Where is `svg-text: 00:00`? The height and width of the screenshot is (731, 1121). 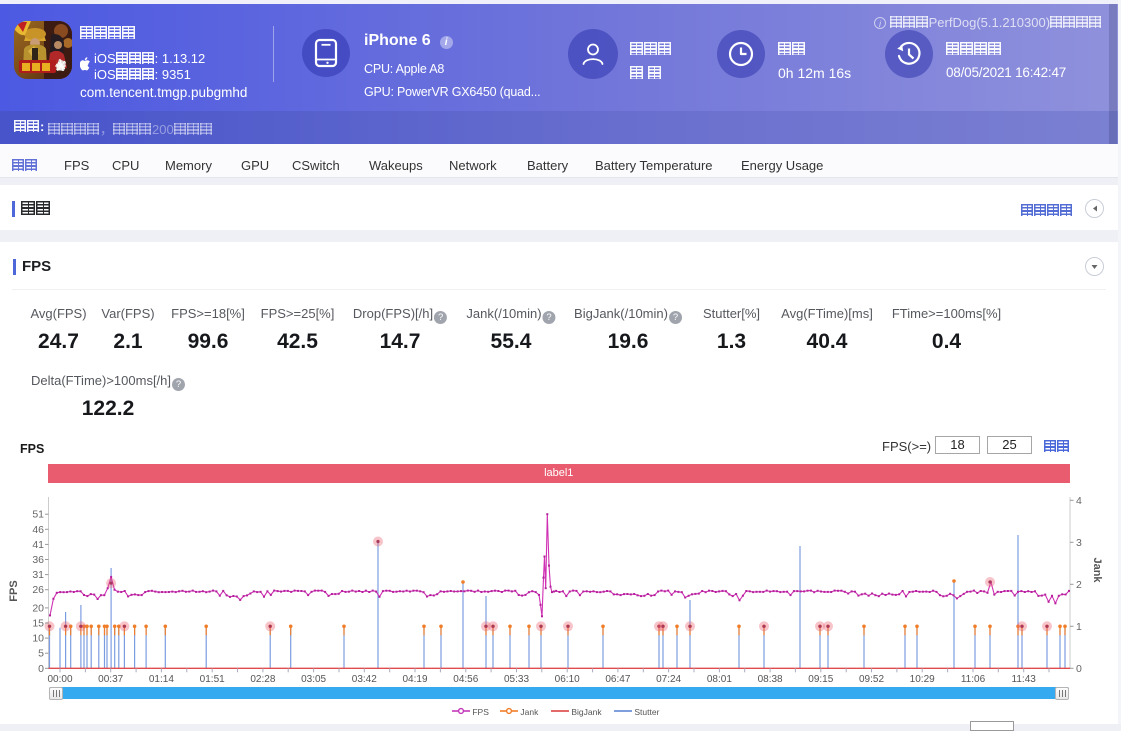 svg-text: 00:00 is located at coordinates (59, 679).